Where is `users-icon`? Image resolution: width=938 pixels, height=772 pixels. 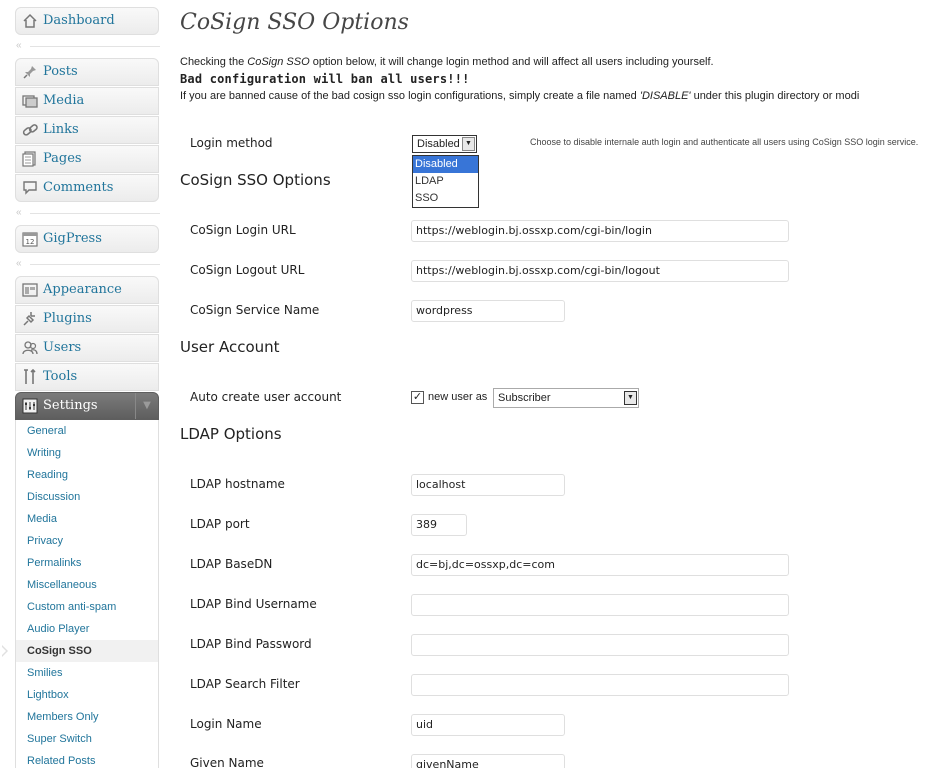
users-icon is located at coordinates (30, 348).